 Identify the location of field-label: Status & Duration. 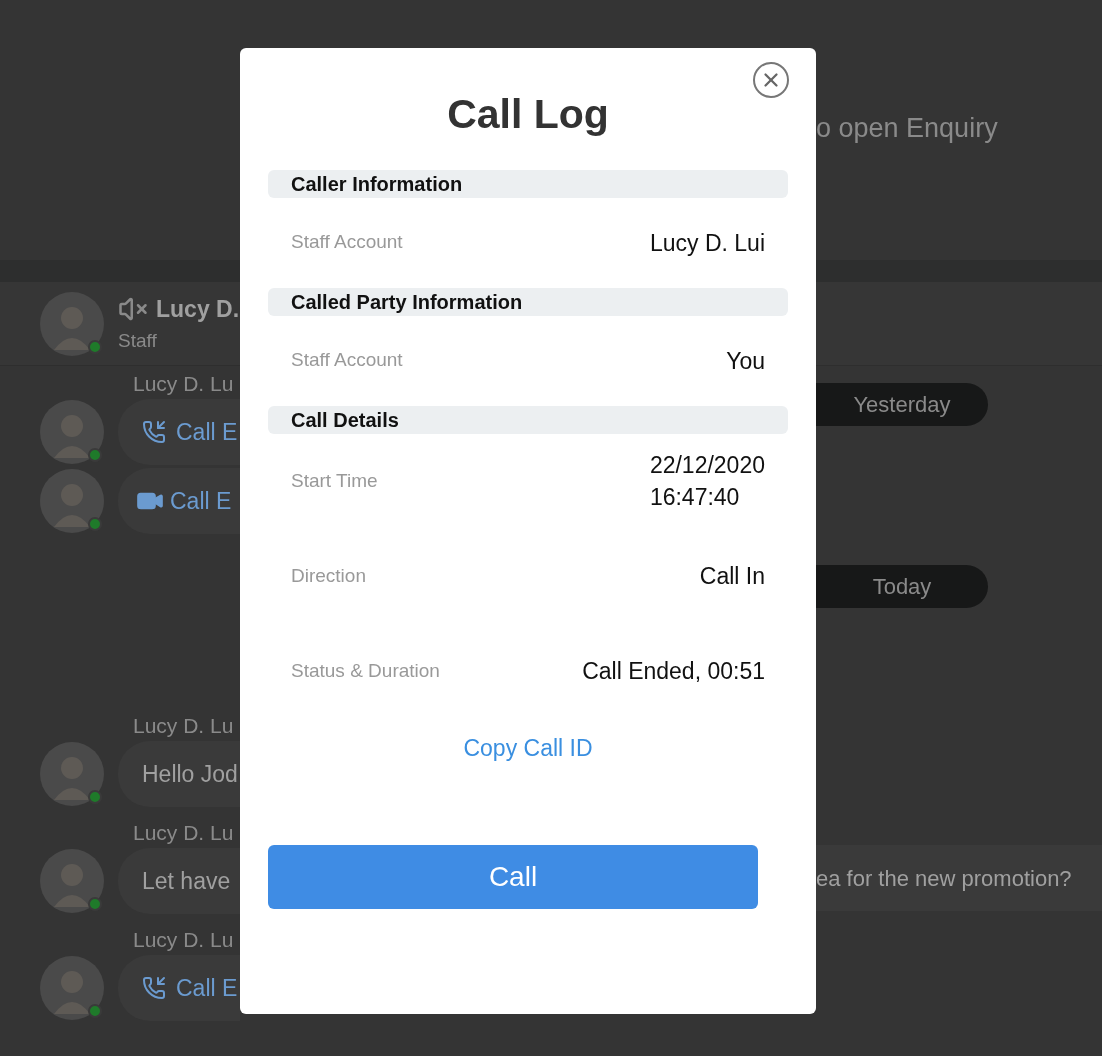
(365, 670).